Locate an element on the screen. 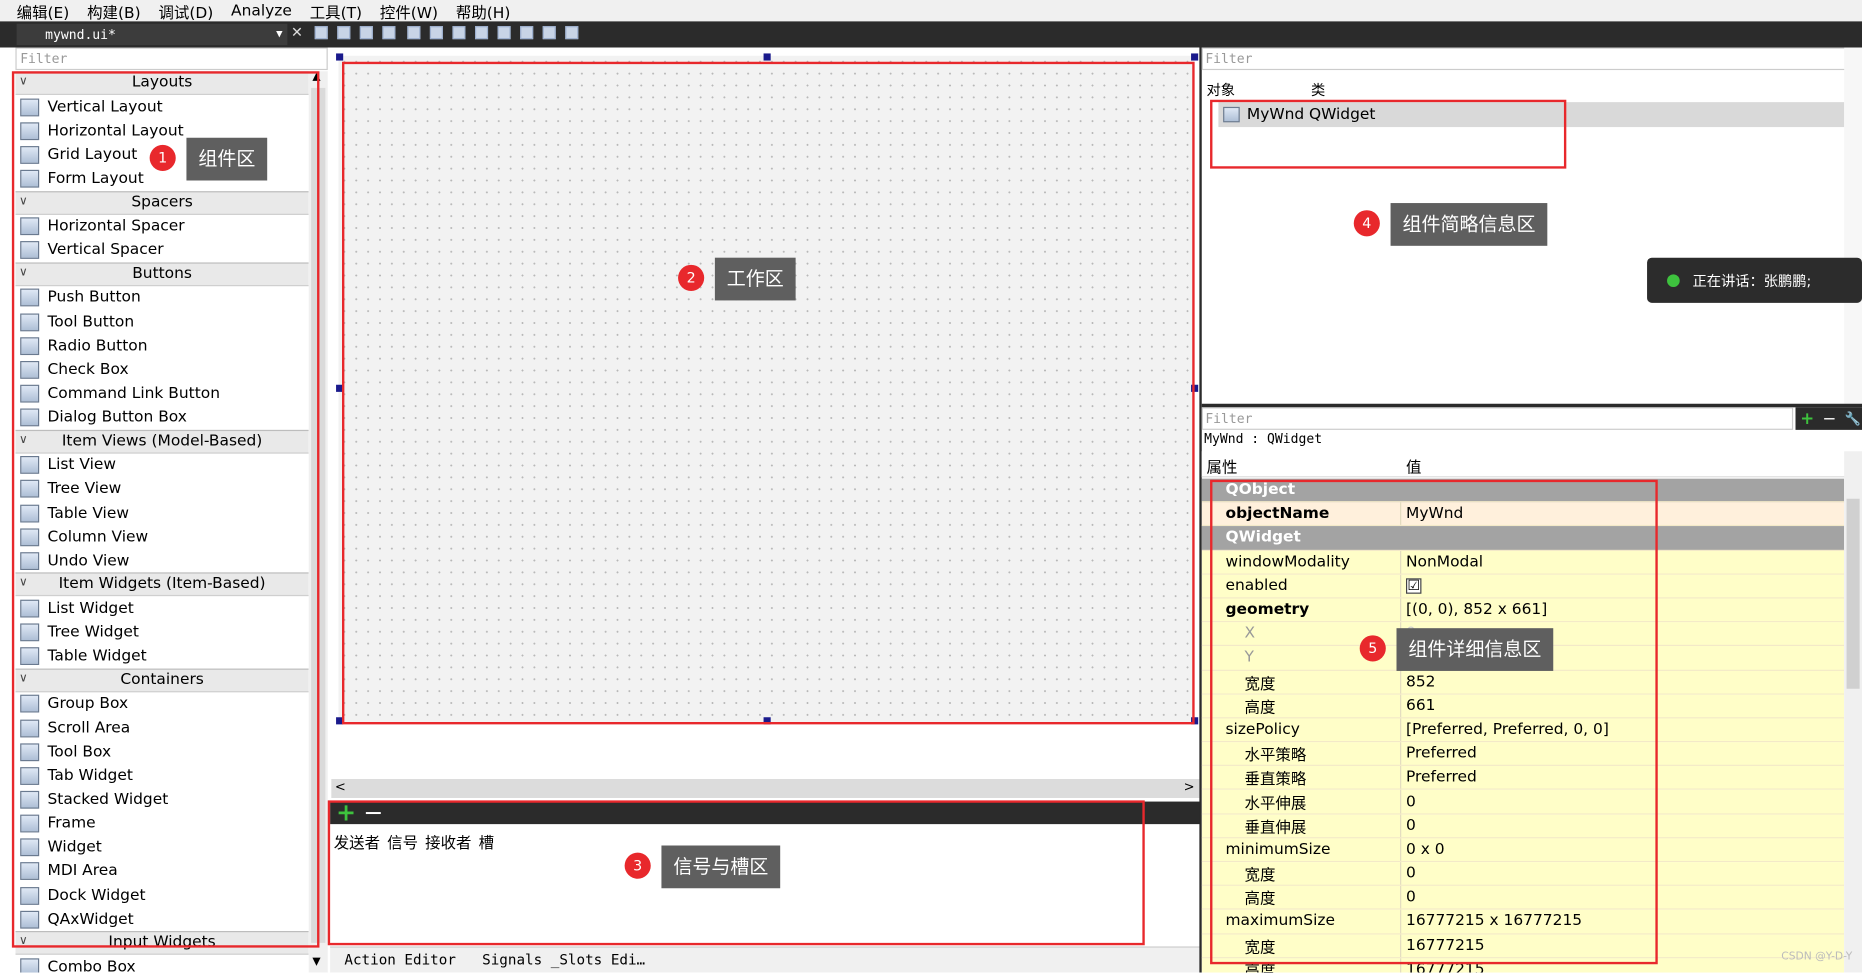 Image resolution: width=1862 pixels, height=973 pixels. property-value: 0 x 0 is located at coordinates (1422, 850).